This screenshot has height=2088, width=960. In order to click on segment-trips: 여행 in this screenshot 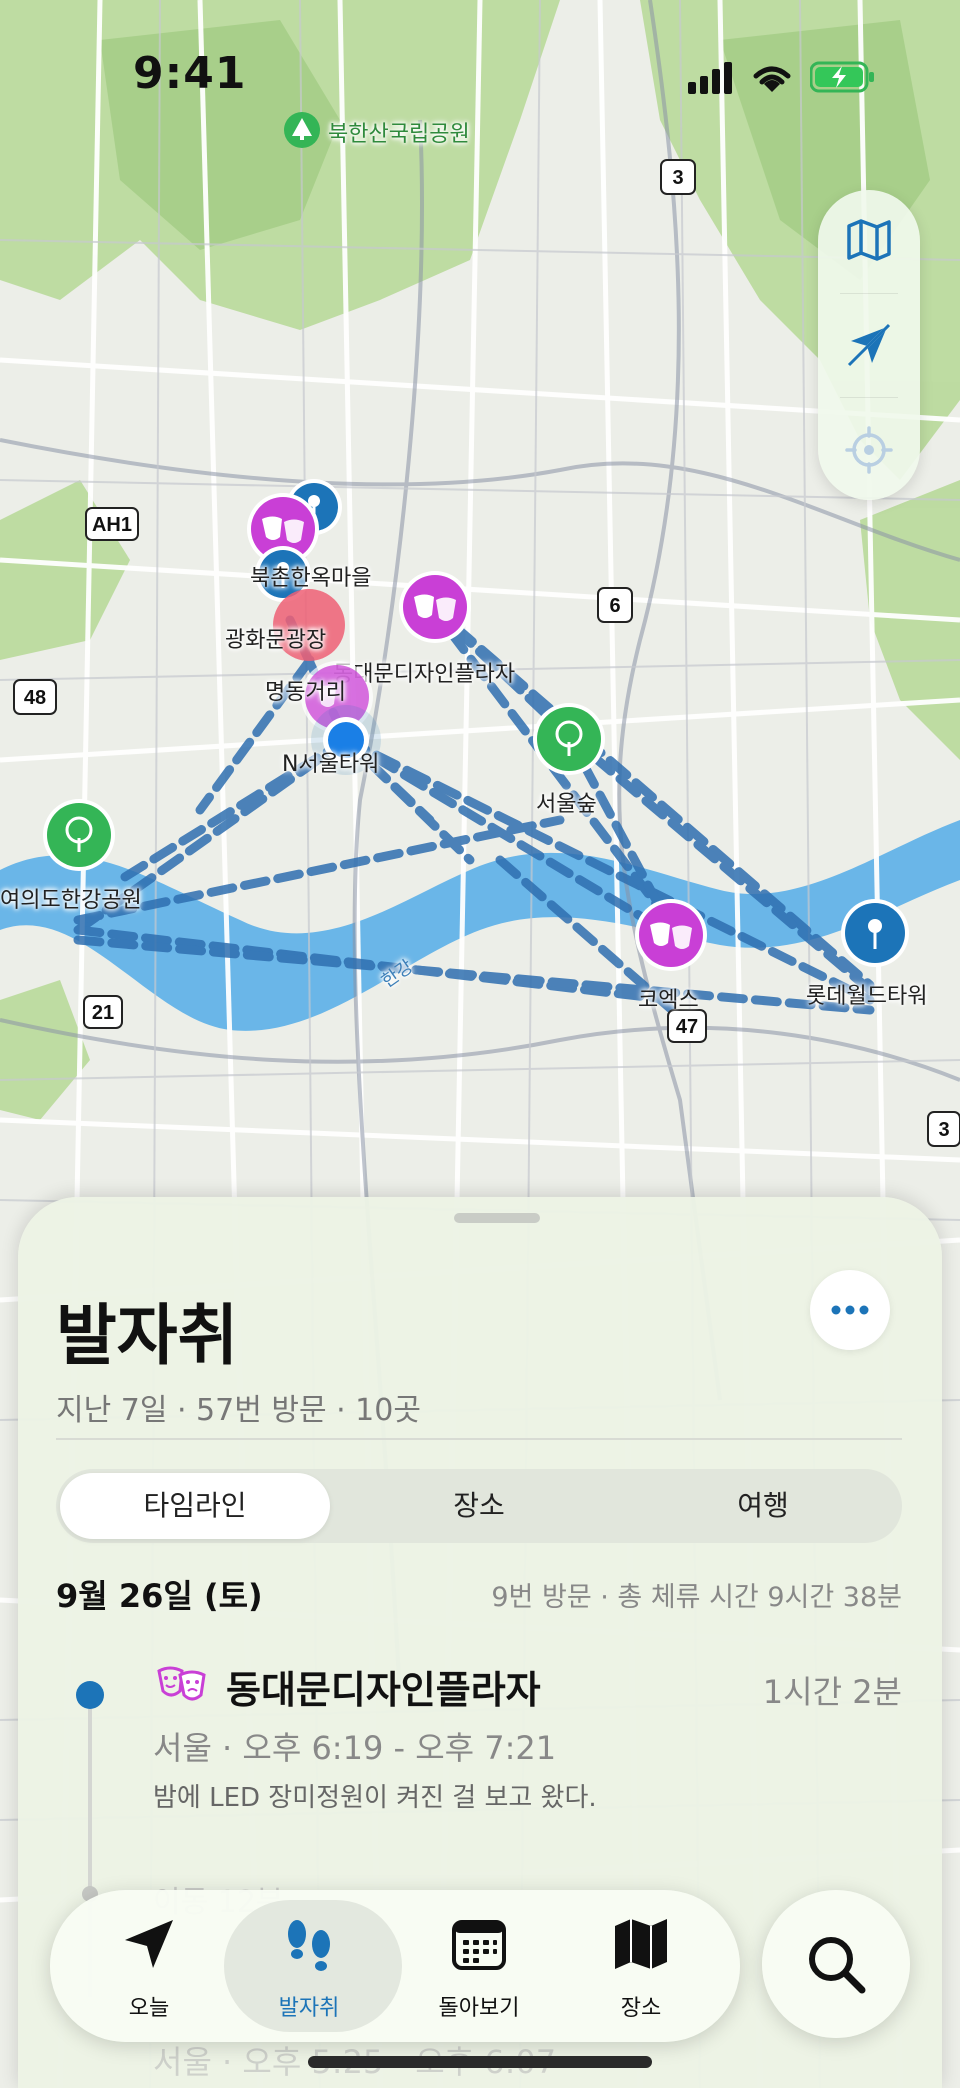, I will do `click(763, 1506)`.